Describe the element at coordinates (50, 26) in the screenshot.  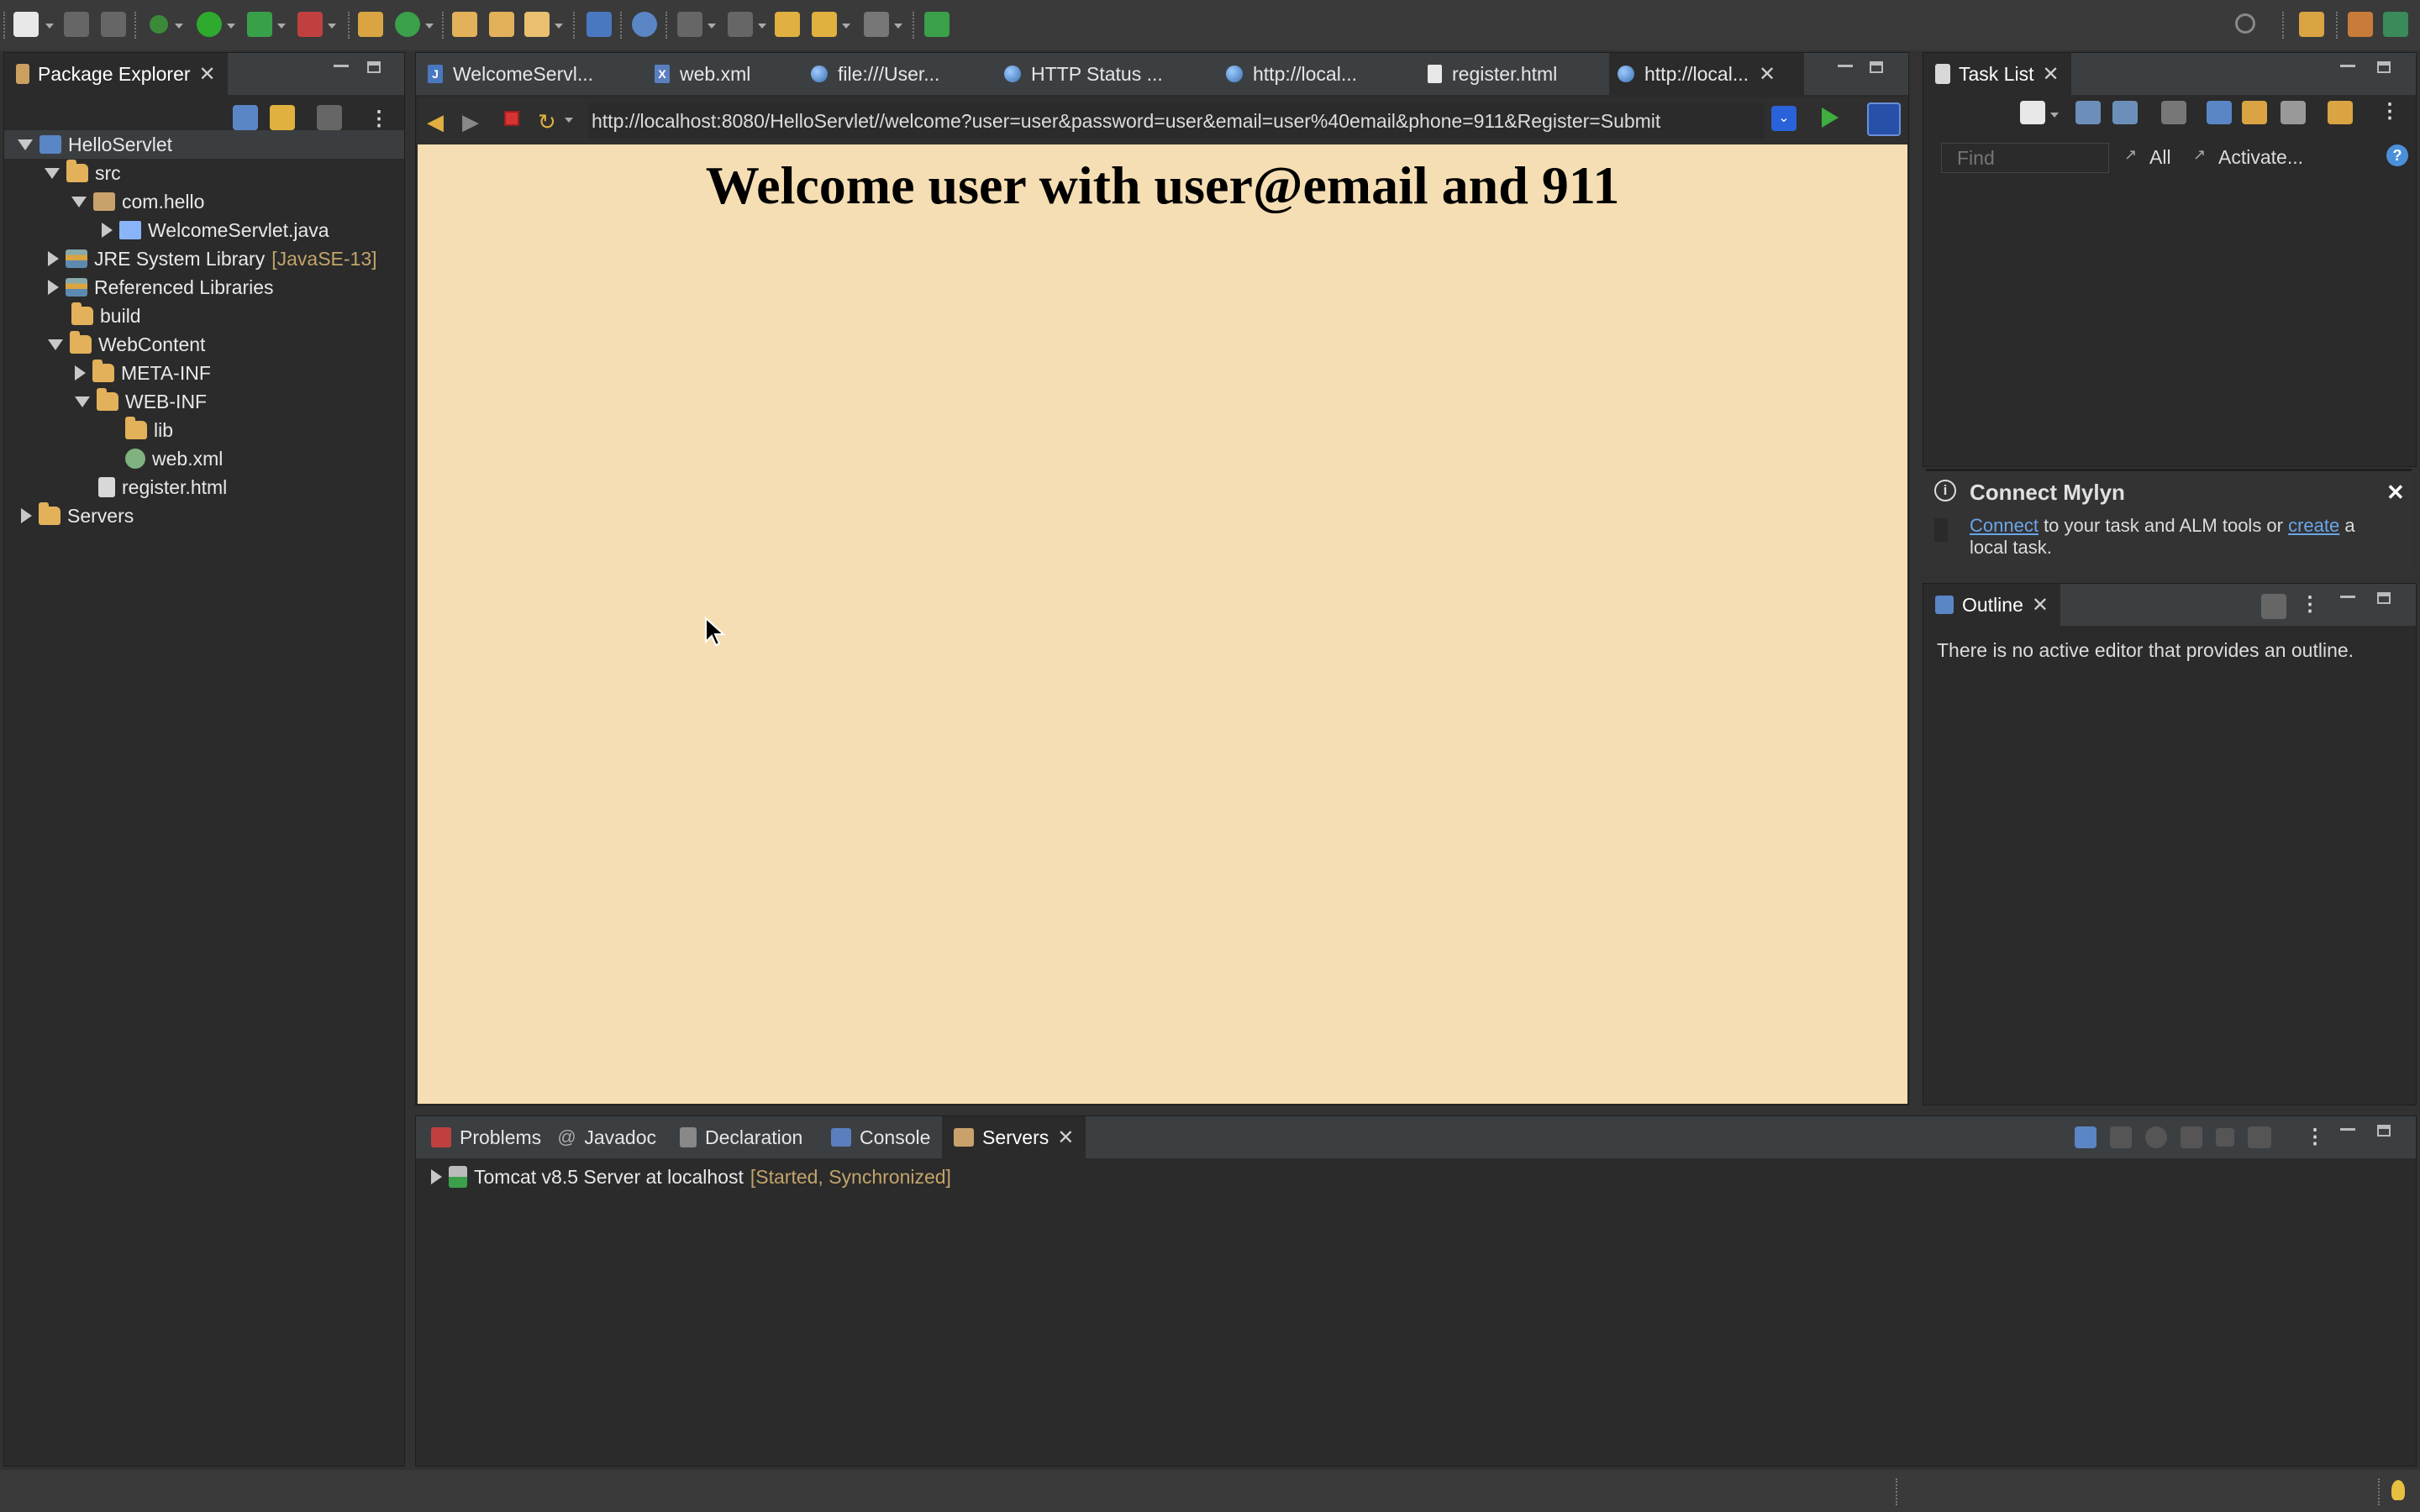
I see `new-dropdown-icon` at that location.